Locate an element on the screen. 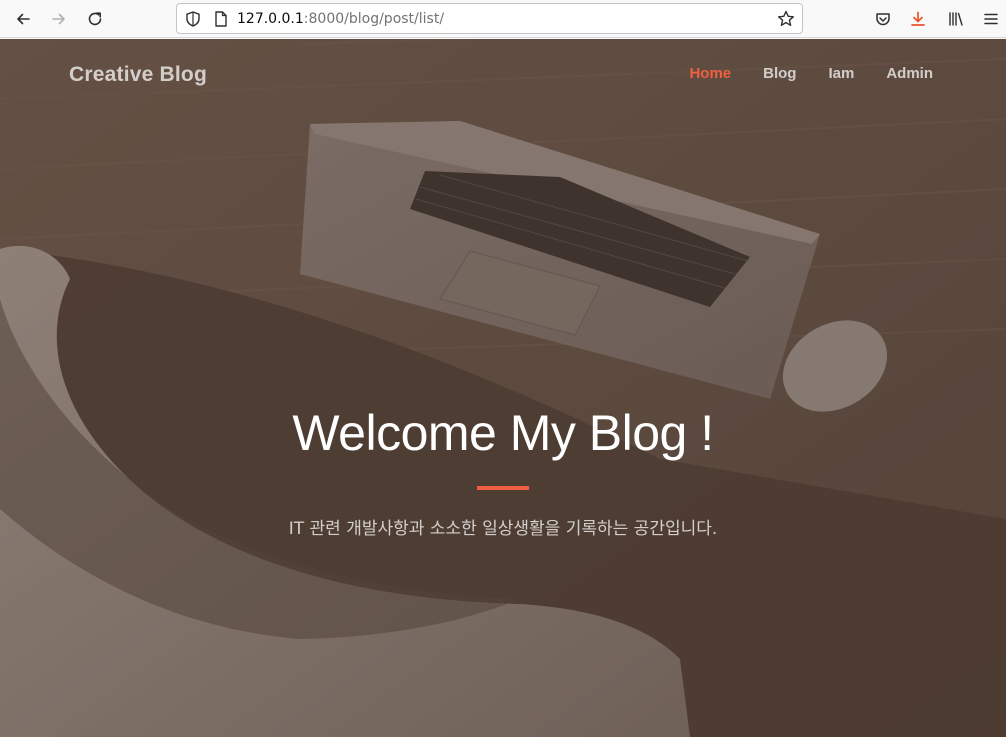 The height and width of the screenshot is (737, 1006). star-icon is located at coordinates (786, 19).